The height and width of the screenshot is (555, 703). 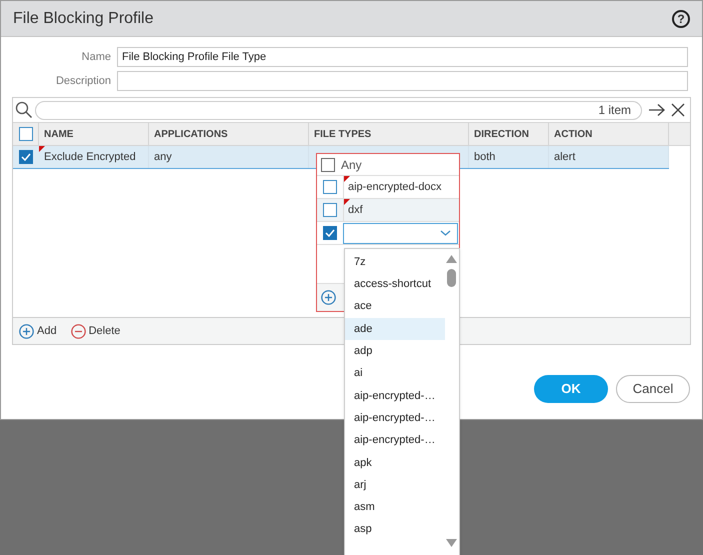 I want to click on window-title: File Blocking Profile, so click(x=83, y=18).